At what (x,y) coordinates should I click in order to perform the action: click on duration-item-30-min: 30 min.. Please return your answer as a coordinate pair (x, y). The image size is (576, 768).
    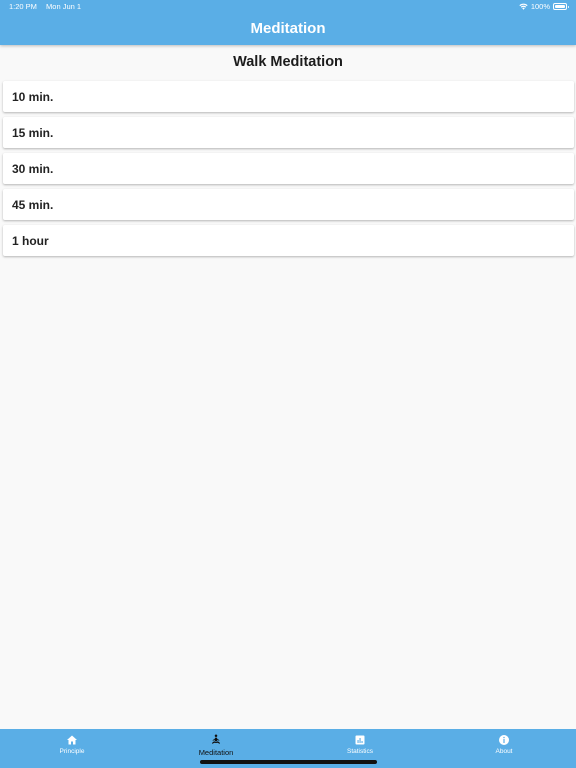
    Looking at the image, I should click on (288, 168).